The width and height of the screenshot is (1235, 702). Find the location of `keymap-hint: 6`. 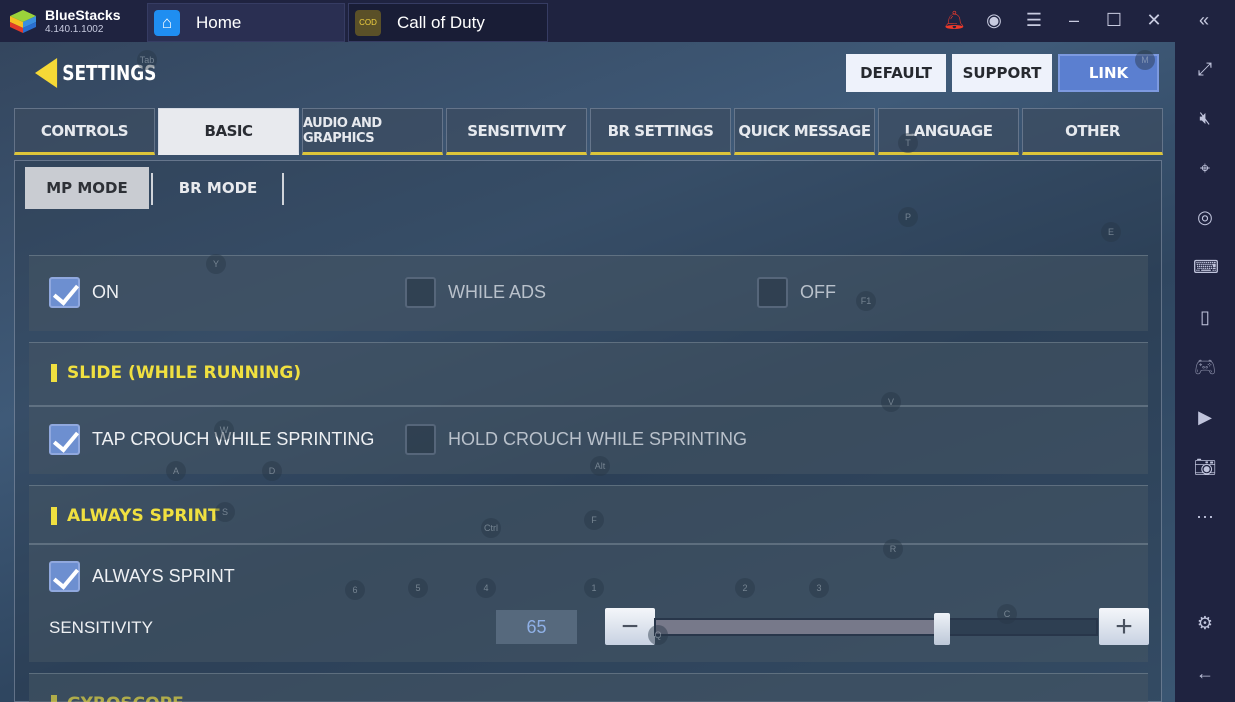

keymap-hint: 6 is located at coordinates (355, 590).